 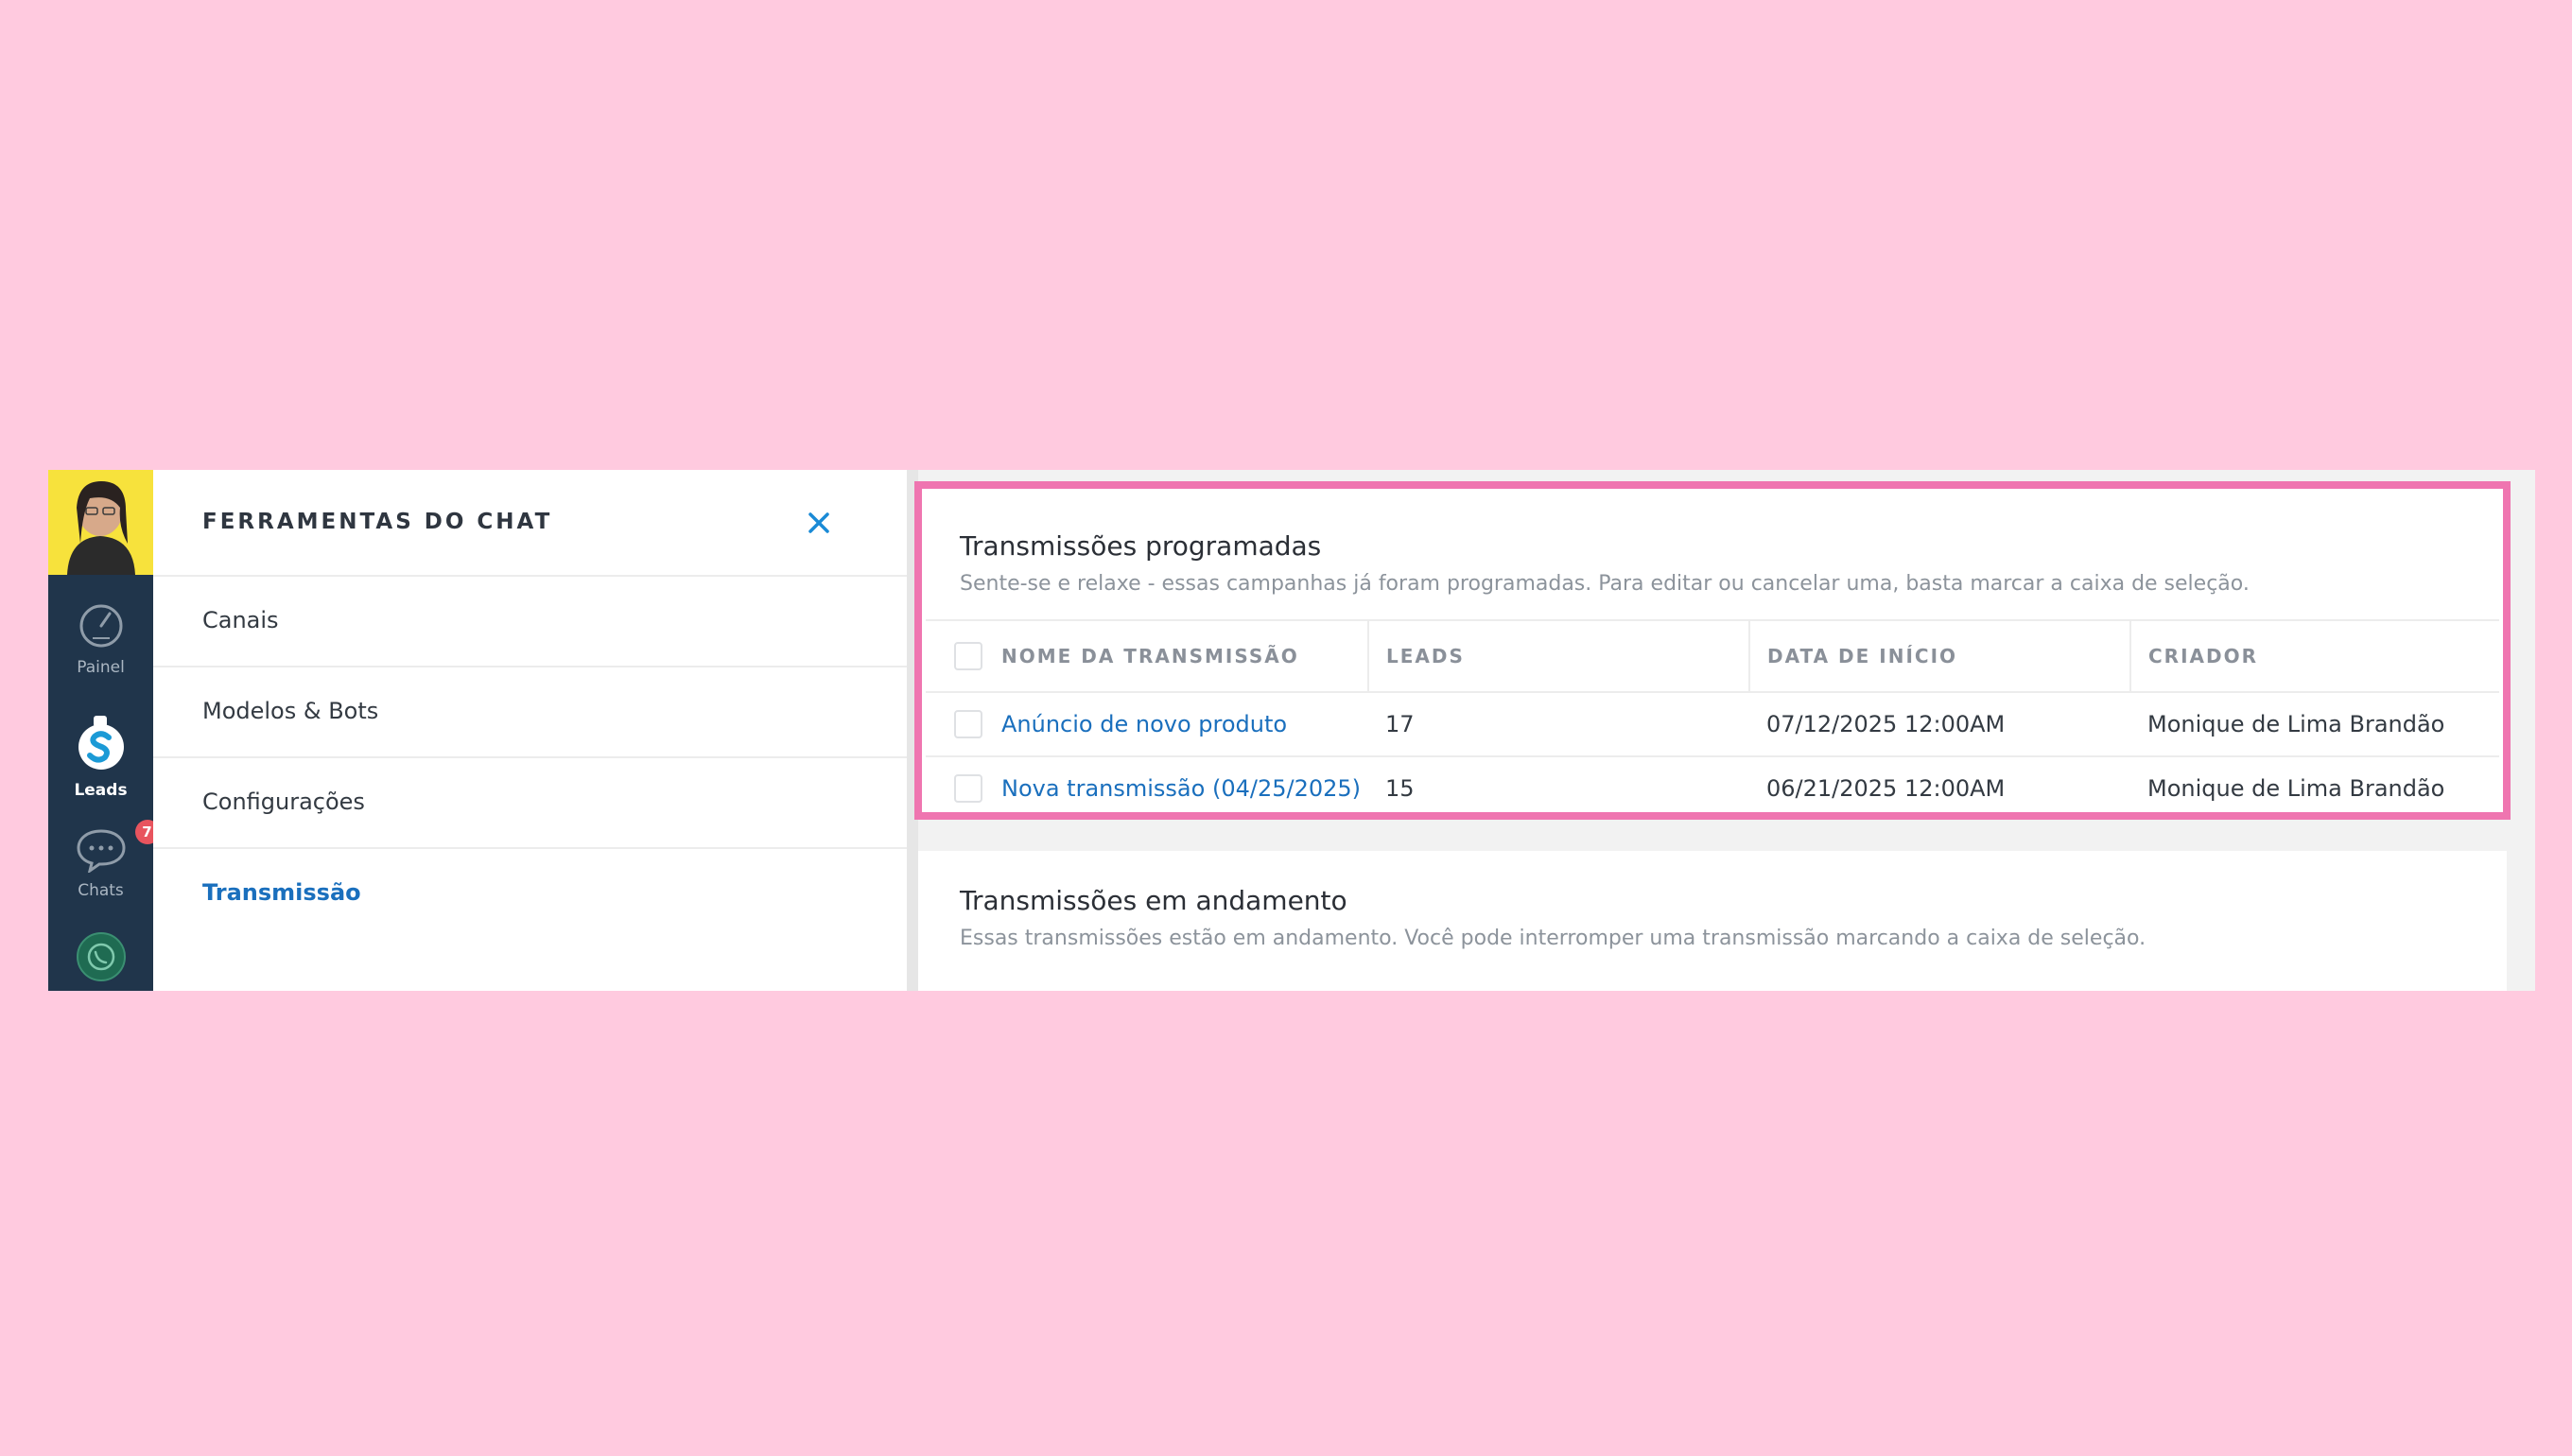 What do you see at coordinates (1558, 724) in the screenshot?
I see `leads-count: 17` at bounding box center [1558, 724].